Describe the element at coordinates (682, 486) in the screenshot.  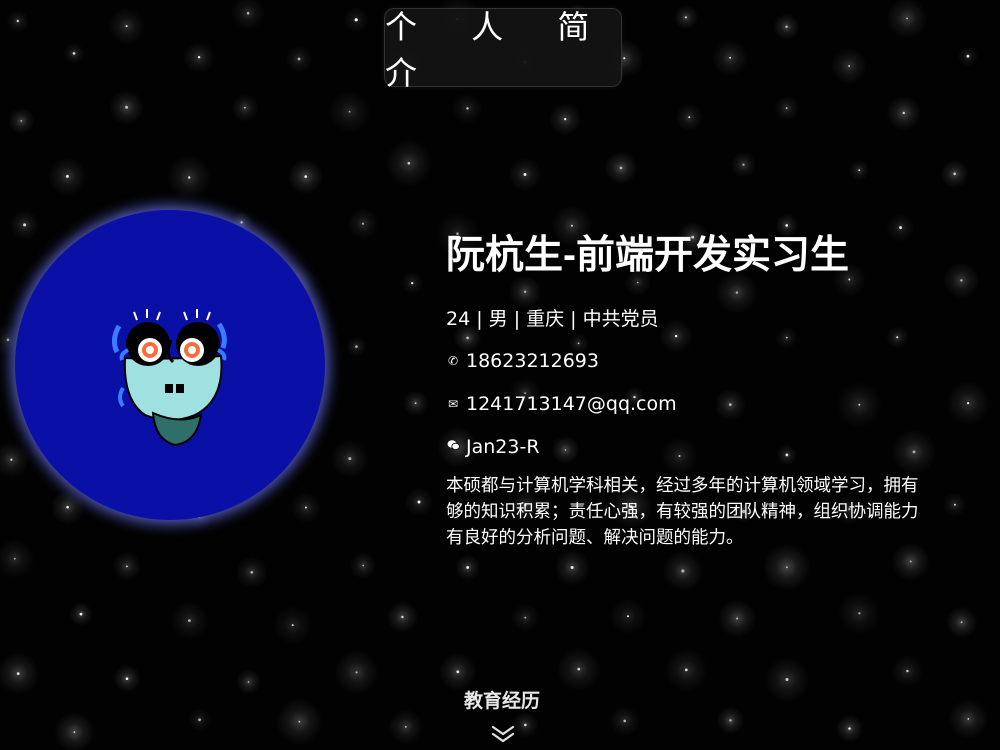
I see `bio-line: 本硕都与计算机学科相关，经过多年的计算机领域学习，拥有` at that location.